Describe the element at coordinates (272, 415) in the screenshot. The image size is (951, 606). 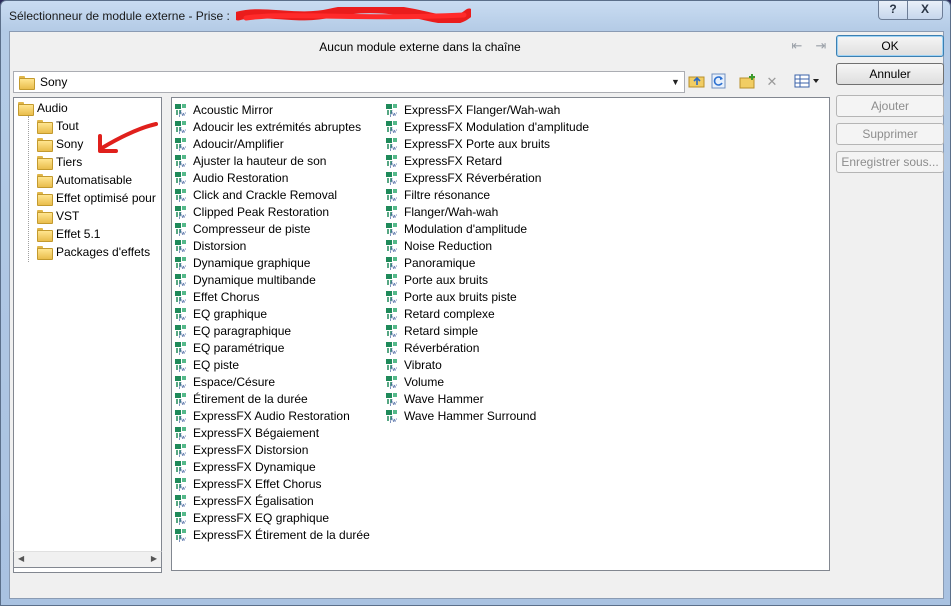
I see `plugin-list-item: fw ExpressFX Audio Restoration` at that location.